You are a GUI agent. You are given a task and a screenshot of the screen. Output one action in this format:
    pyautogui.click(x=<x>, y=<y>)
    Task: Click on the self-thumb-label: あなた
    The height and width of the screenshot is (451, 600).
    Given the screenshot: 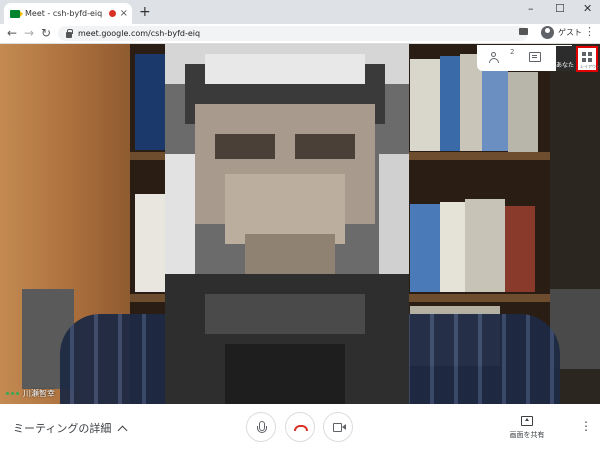 What is the action you would take?
    pyautogui.click(x=565, y=65)
    